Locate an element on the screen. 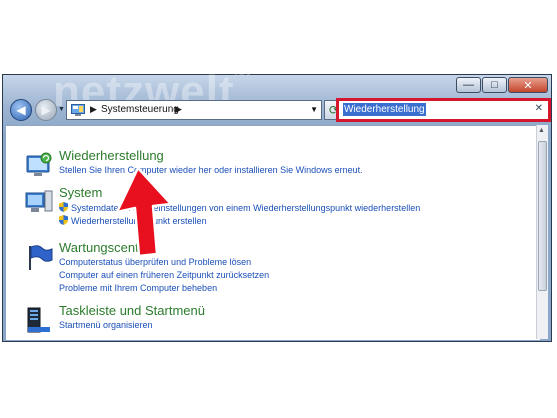  red-annotation-arrow is located at coordinates (144, 212).